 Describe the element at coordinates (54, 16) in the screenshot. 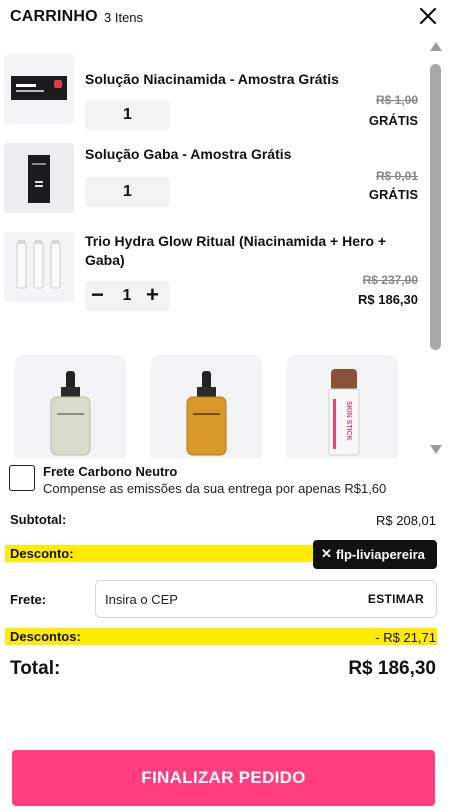

I see `cart-title: CARRINHO` at that location.